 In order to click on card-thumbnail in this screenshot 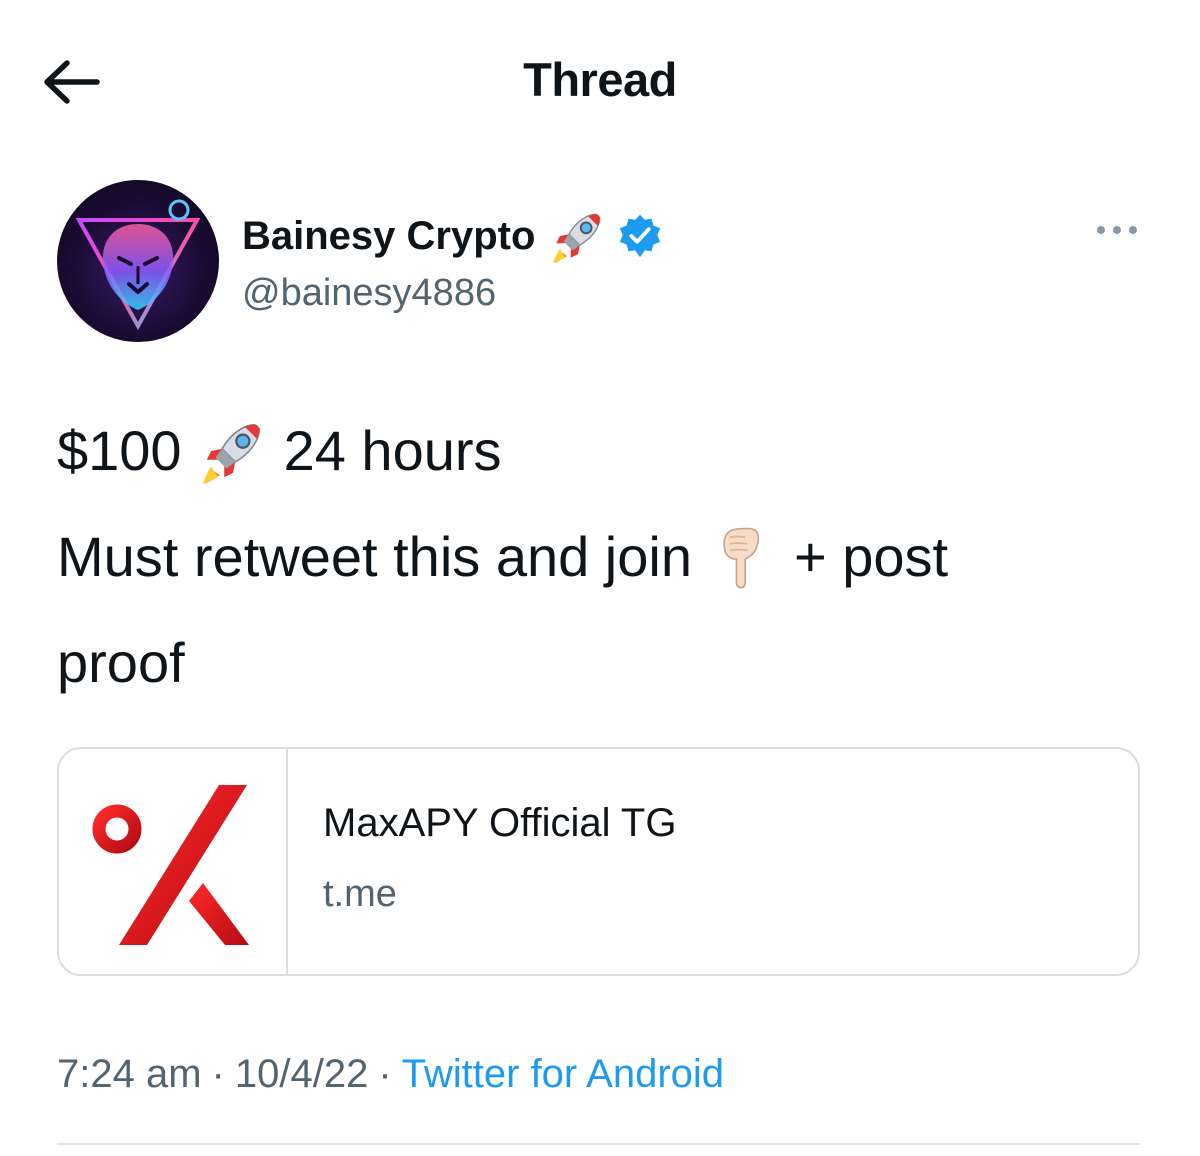, I will do `click(173, 861)`.